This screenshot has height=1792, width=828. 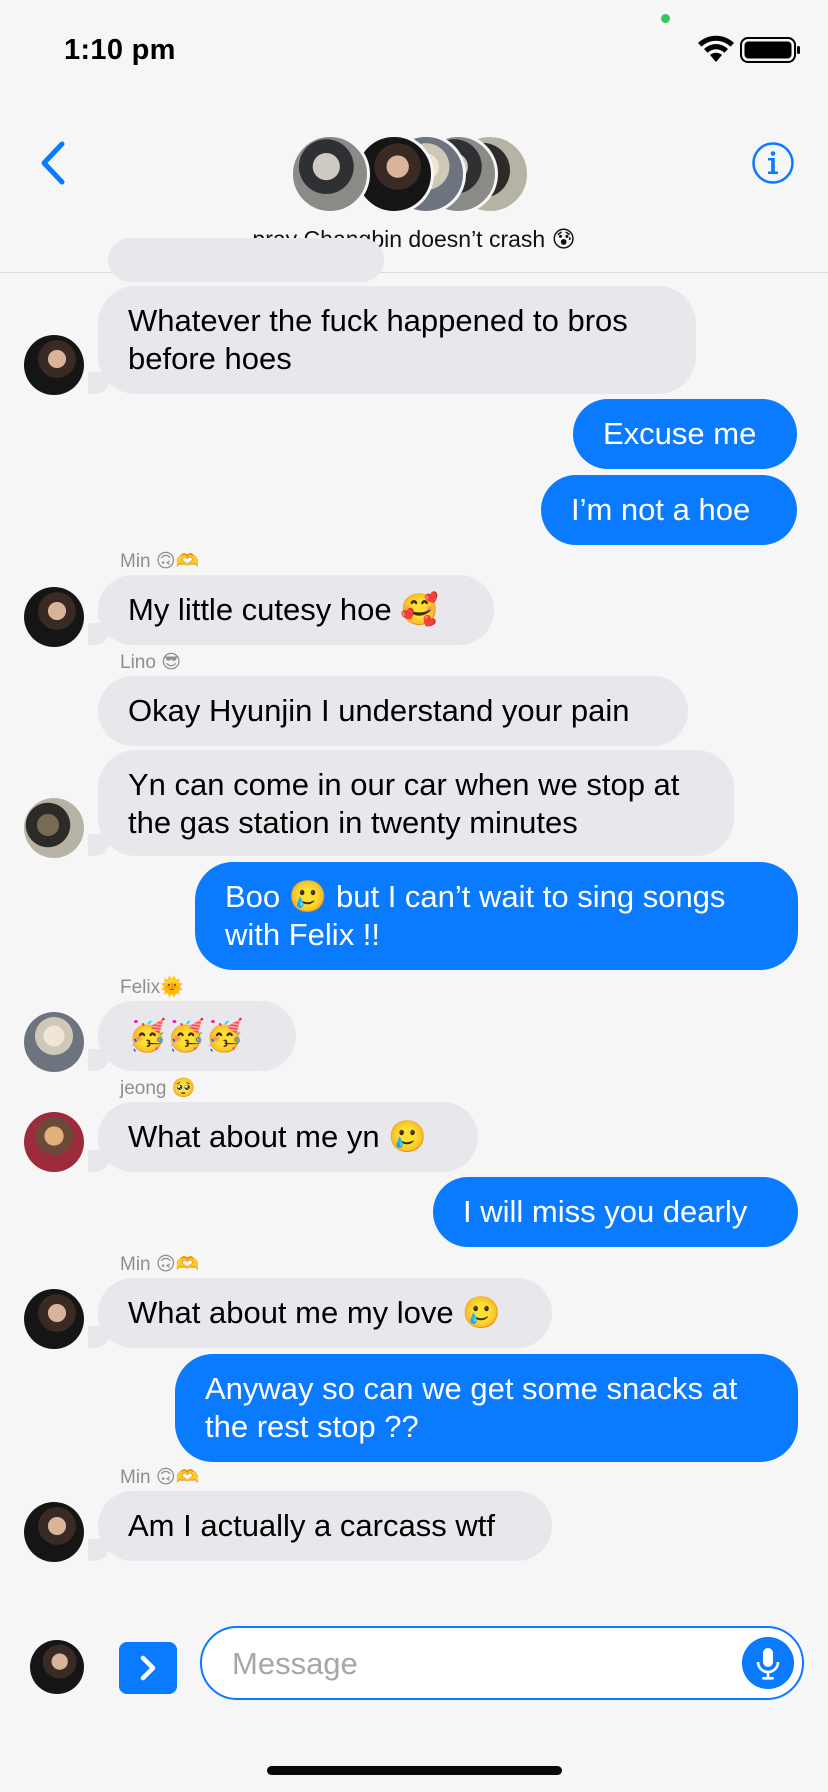 I want to click on sender-name: Felix🌞, so click(x=152, y=987).